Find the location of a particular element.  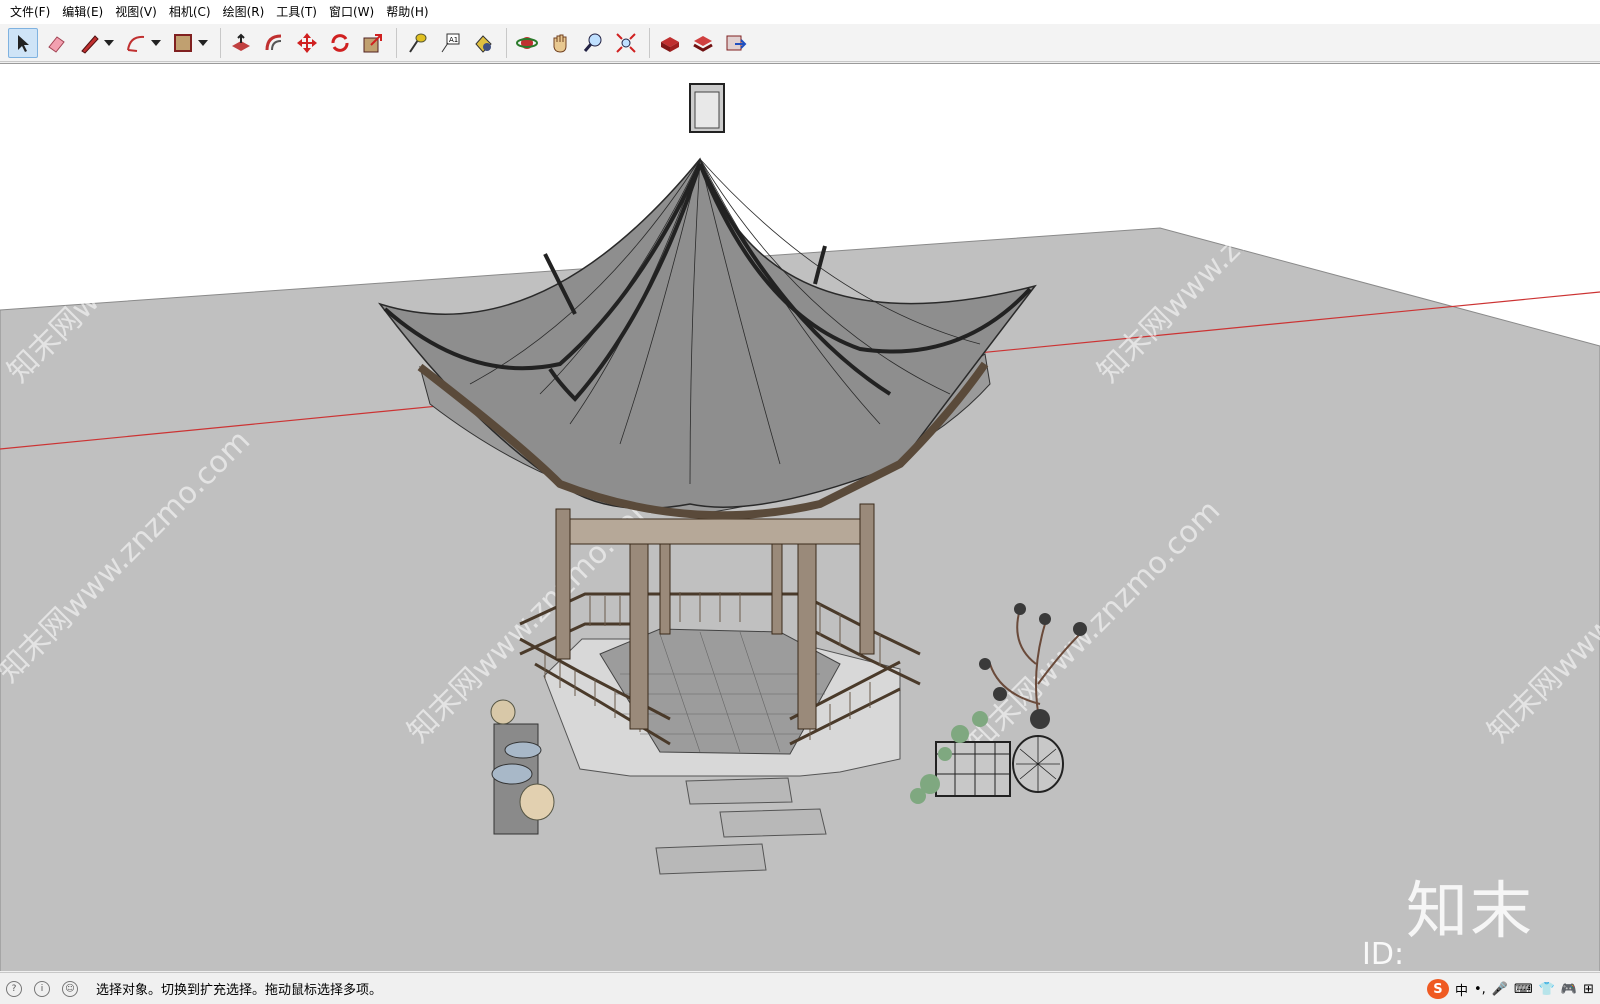

menu-edit: 编辑(E) is located at coordinates (82, 12).